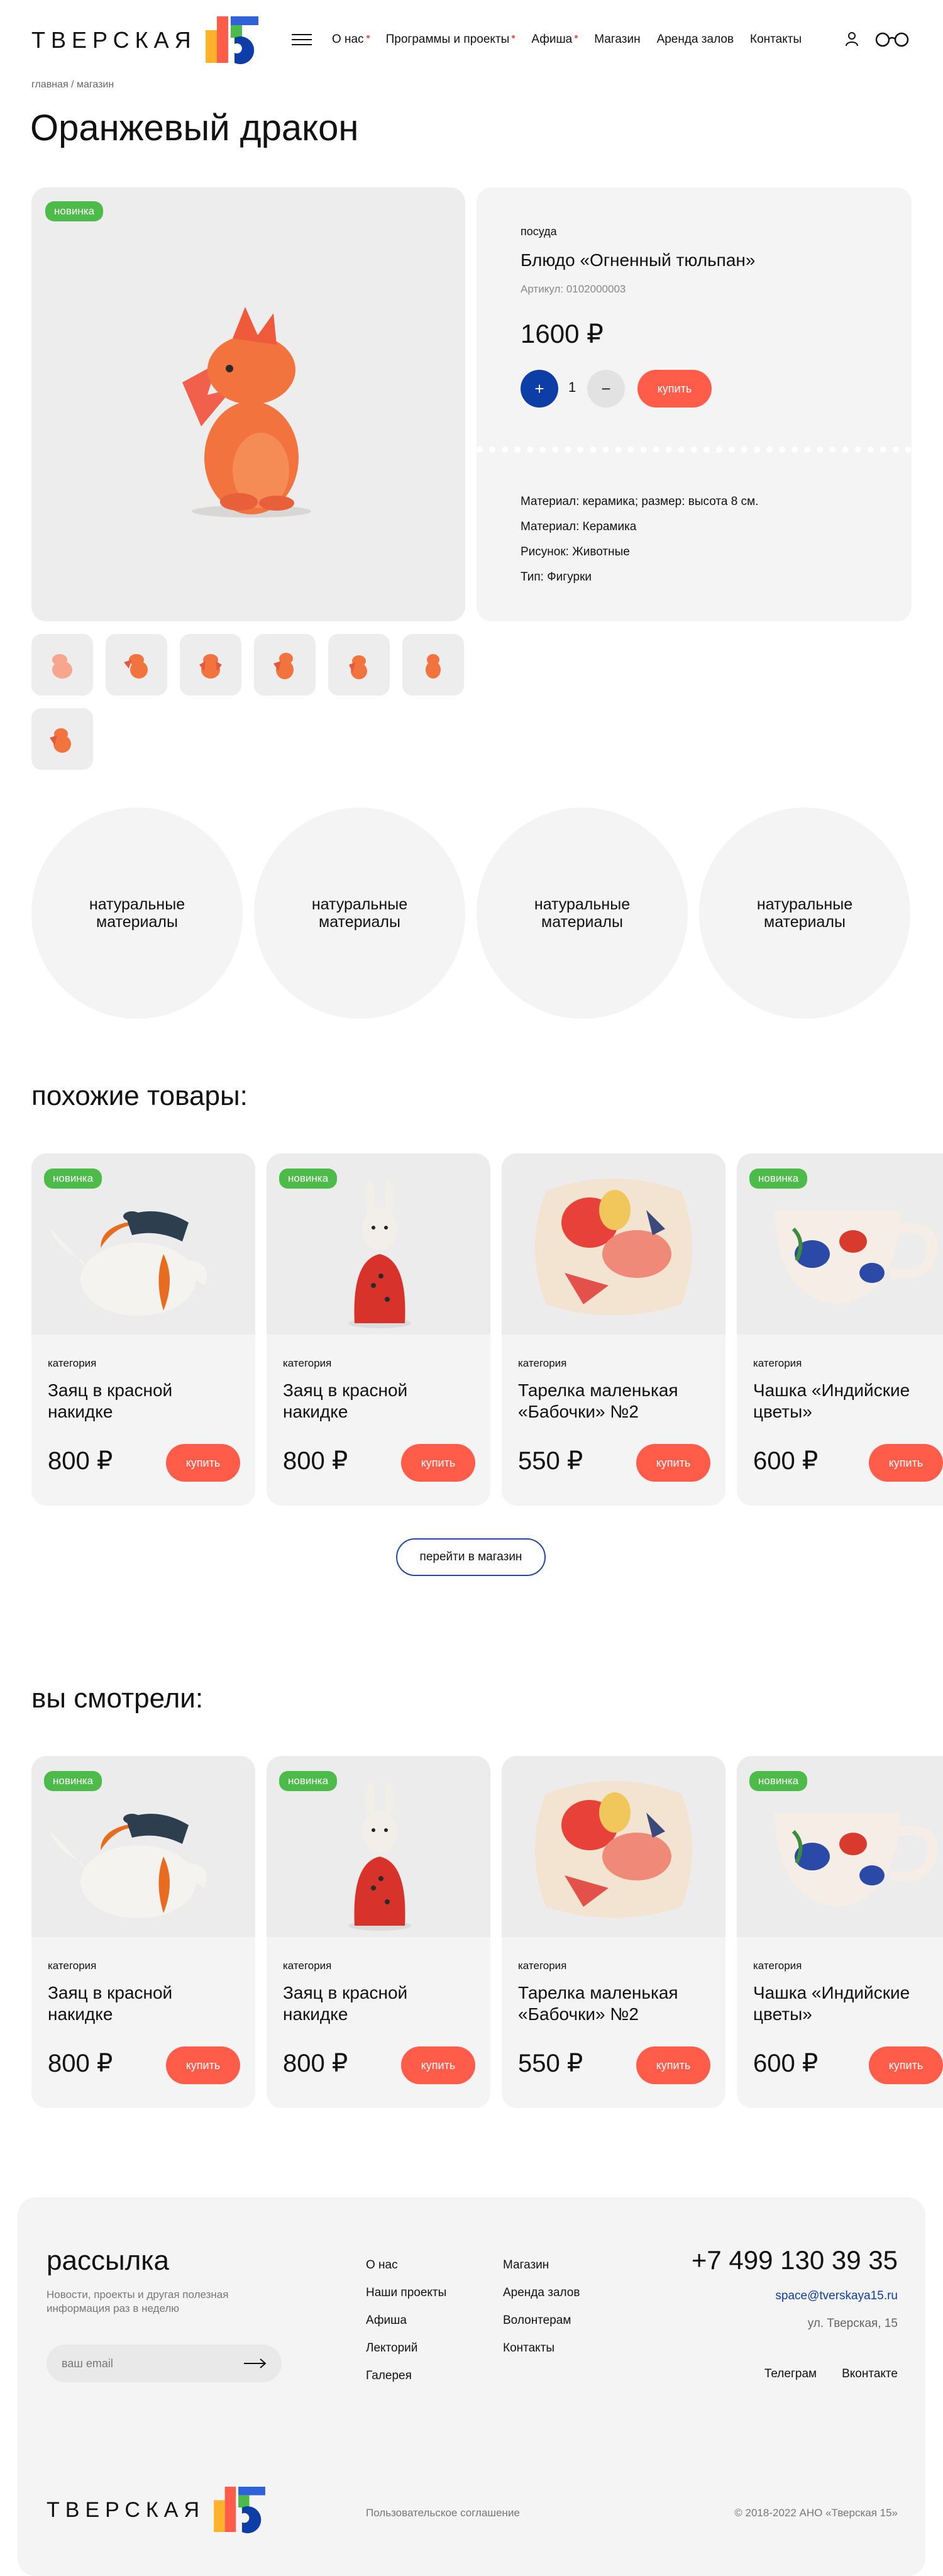  Describe the element at coordinates (302, 39) in the screenshot. I see `menu-icon` at that location.